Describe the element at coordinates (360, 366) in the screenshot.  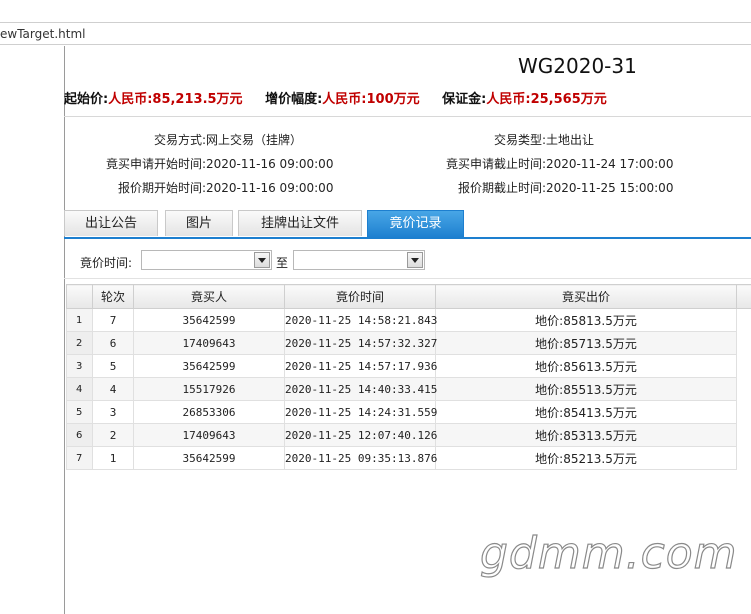
I see `row-bid-time: 2020-11-25 14:57:17.936` at that location.